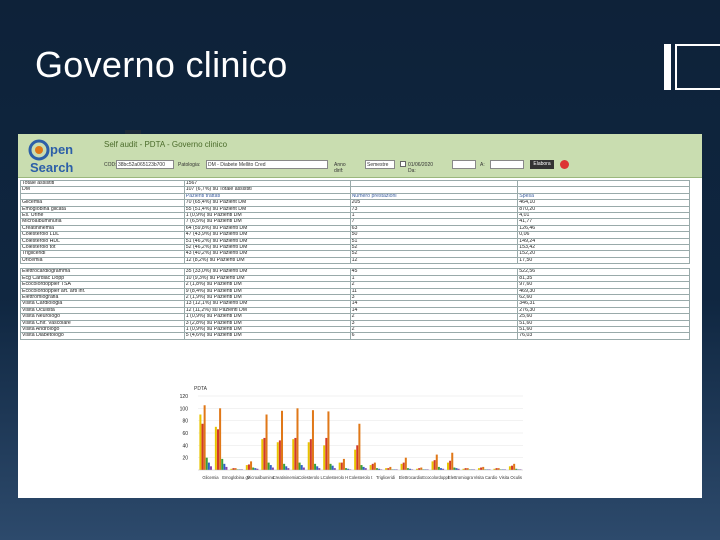  I want to click on x-tick-label: Emoglobina gl, so click(235, 477).